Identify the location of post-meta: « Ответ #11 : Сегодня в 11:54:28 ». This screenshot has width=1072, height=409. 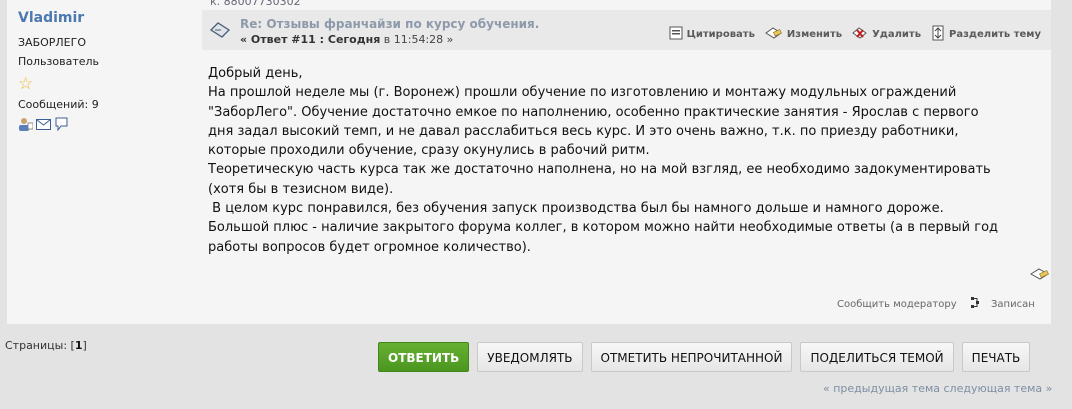
(346, 39).